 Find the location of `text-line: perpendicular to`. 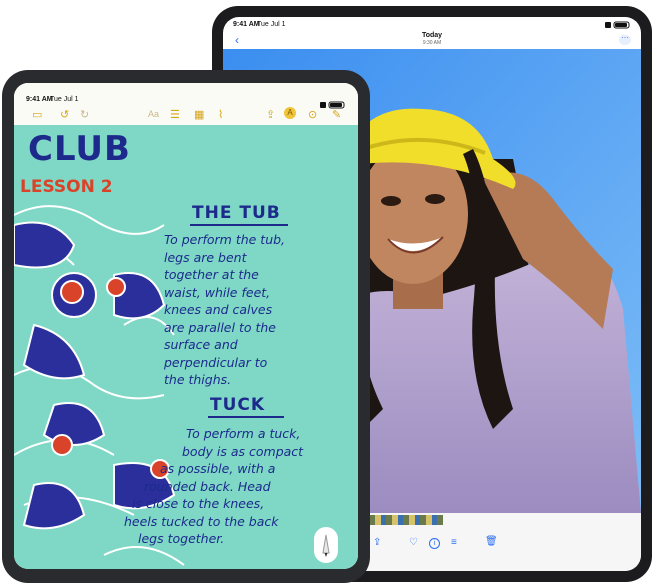

text-line: perpendicular to is located at coordinates (216, 362).